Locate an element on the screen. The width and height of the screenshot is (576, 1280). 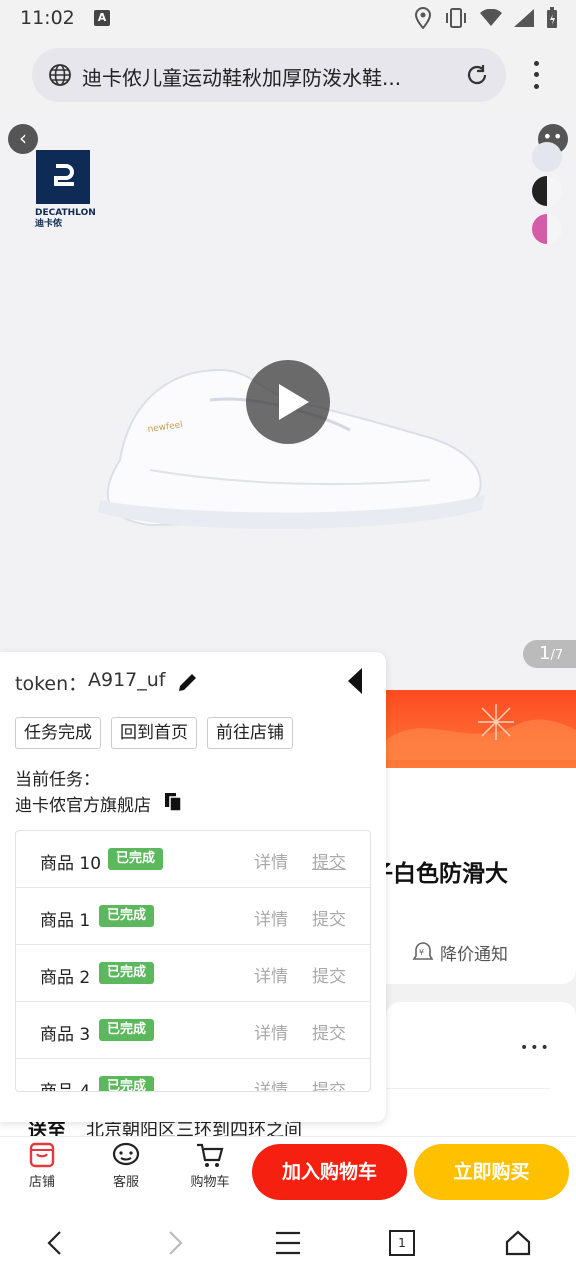
task-row: 商品 1 已完成 详情 提交 is located at coordinates (193, 916).